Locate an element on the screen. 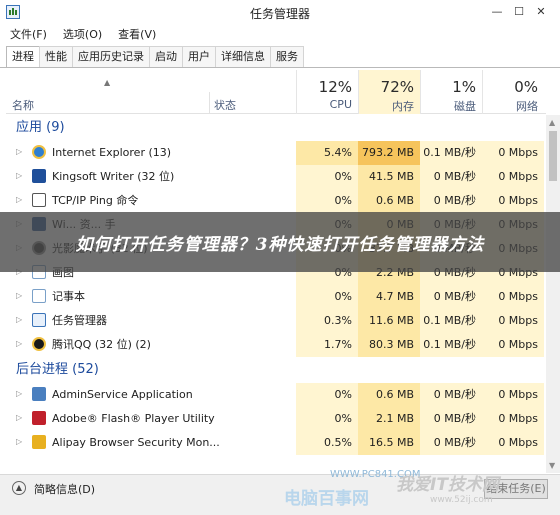 The width and height of the screenshot is (560, 515). column-divider is located at coordinates (209, 103).